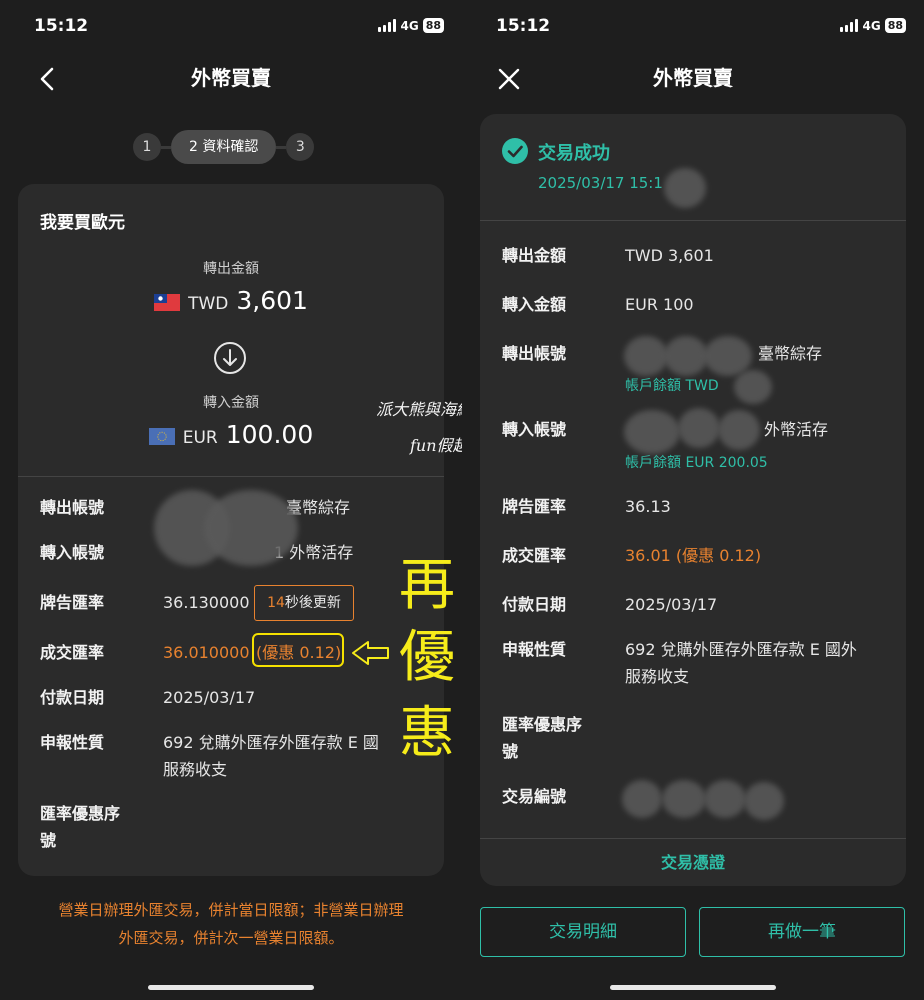 Image resolution: width=924 pixels, height=1000 pixels. Describe the element at coordinates (298, 650) in the screenshot. I see `highlight-box` at that location.